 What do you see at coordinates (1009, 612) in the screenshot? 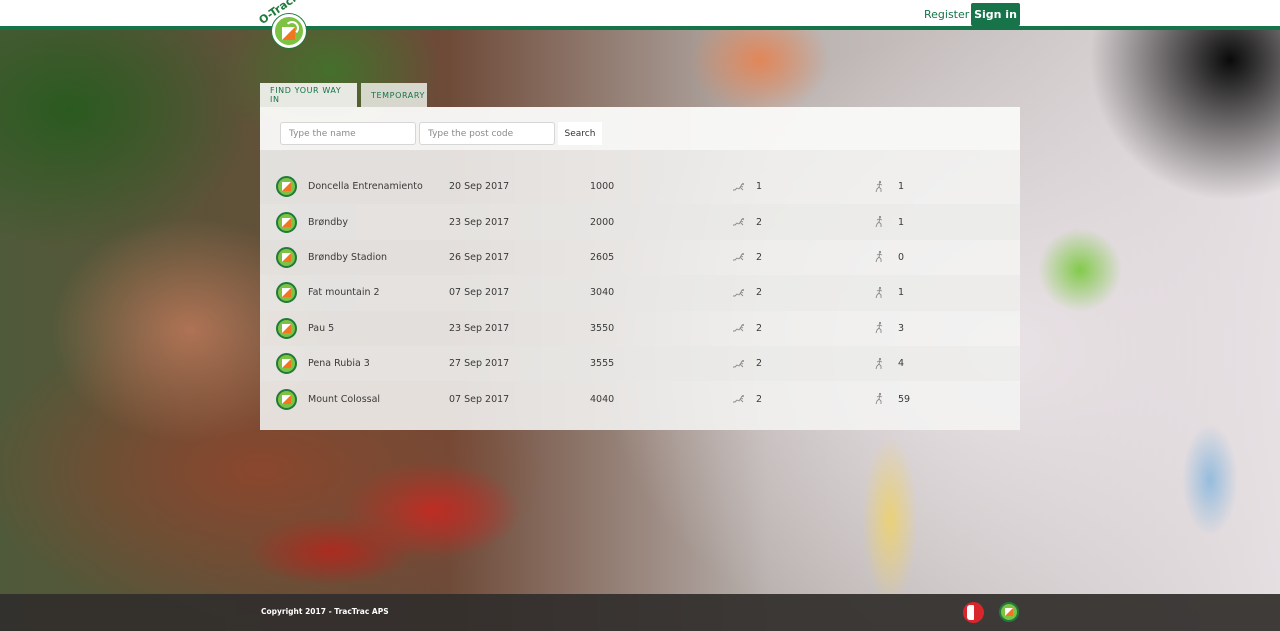
I see `o-track-logo-icon` at bounding box center [1009, 612].